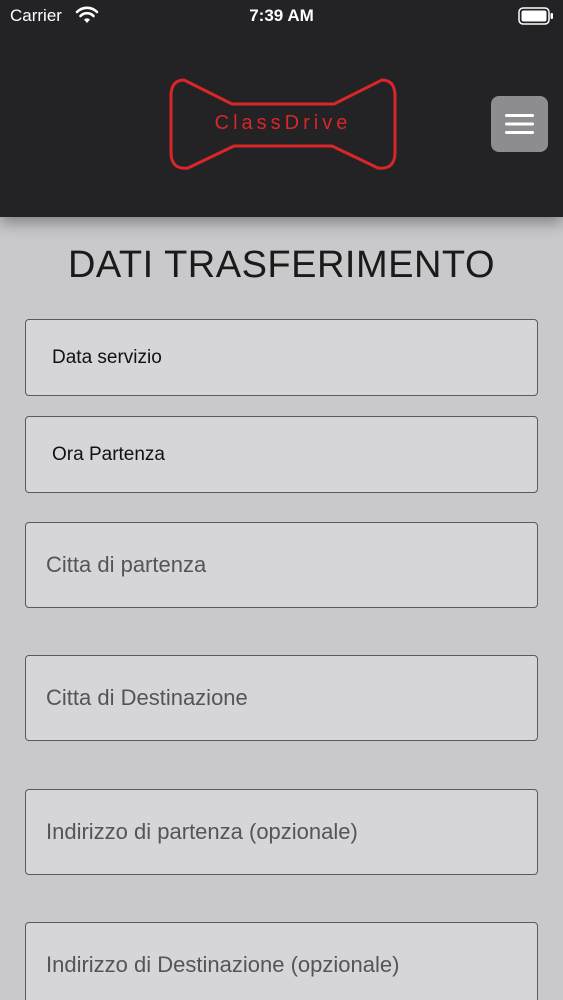 The width and height of the screenshot is (563, 1000). What do you see at coordinates (281, 265) in the screenshot?
I see `page-title: DATI TRASFERIMENTO` at bounding box center [281, 265].